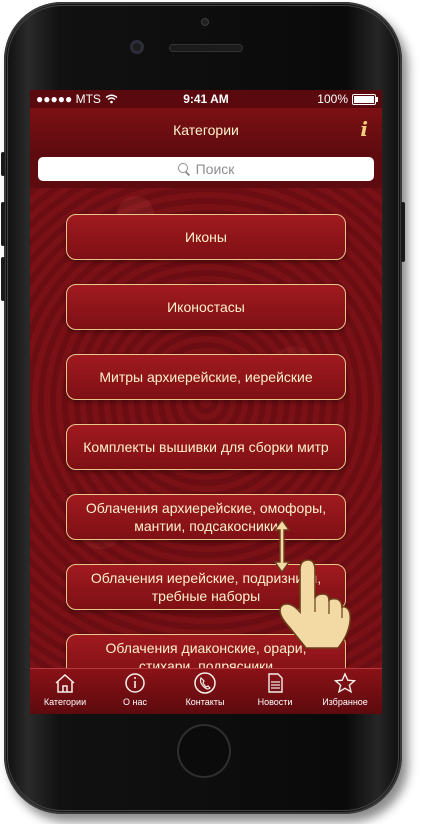 This screenshot has width=422, height=824. What do you see at coordinates (205, 22) in the screenshot?
I see `sensor` at bounding box center [205, 22].